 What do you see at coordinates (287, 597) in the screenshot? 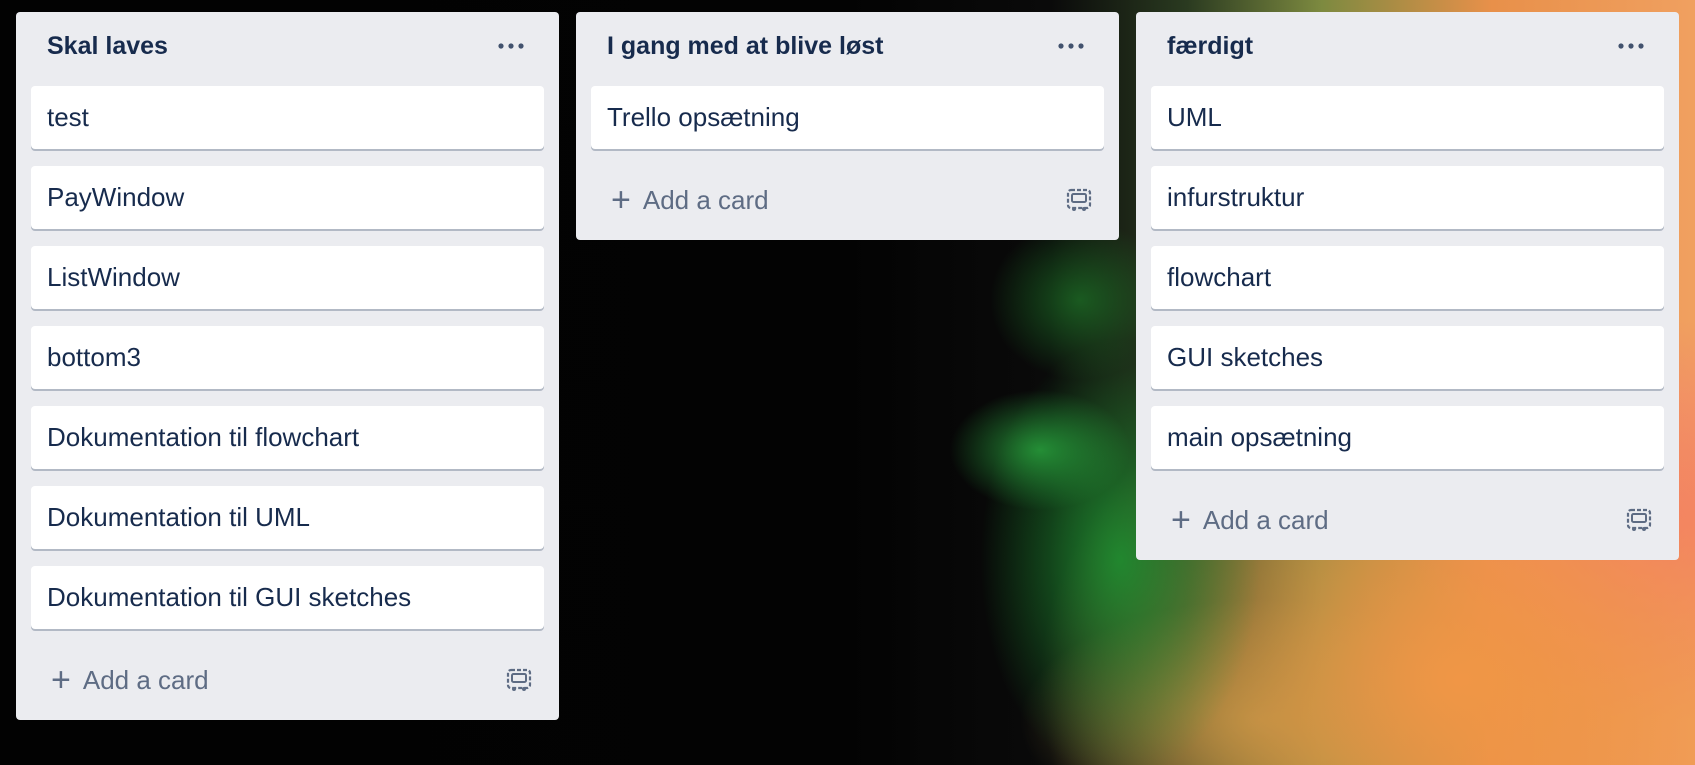
I see `card: Dokumentation til GUI sketches` at bounding box center [287, 597].